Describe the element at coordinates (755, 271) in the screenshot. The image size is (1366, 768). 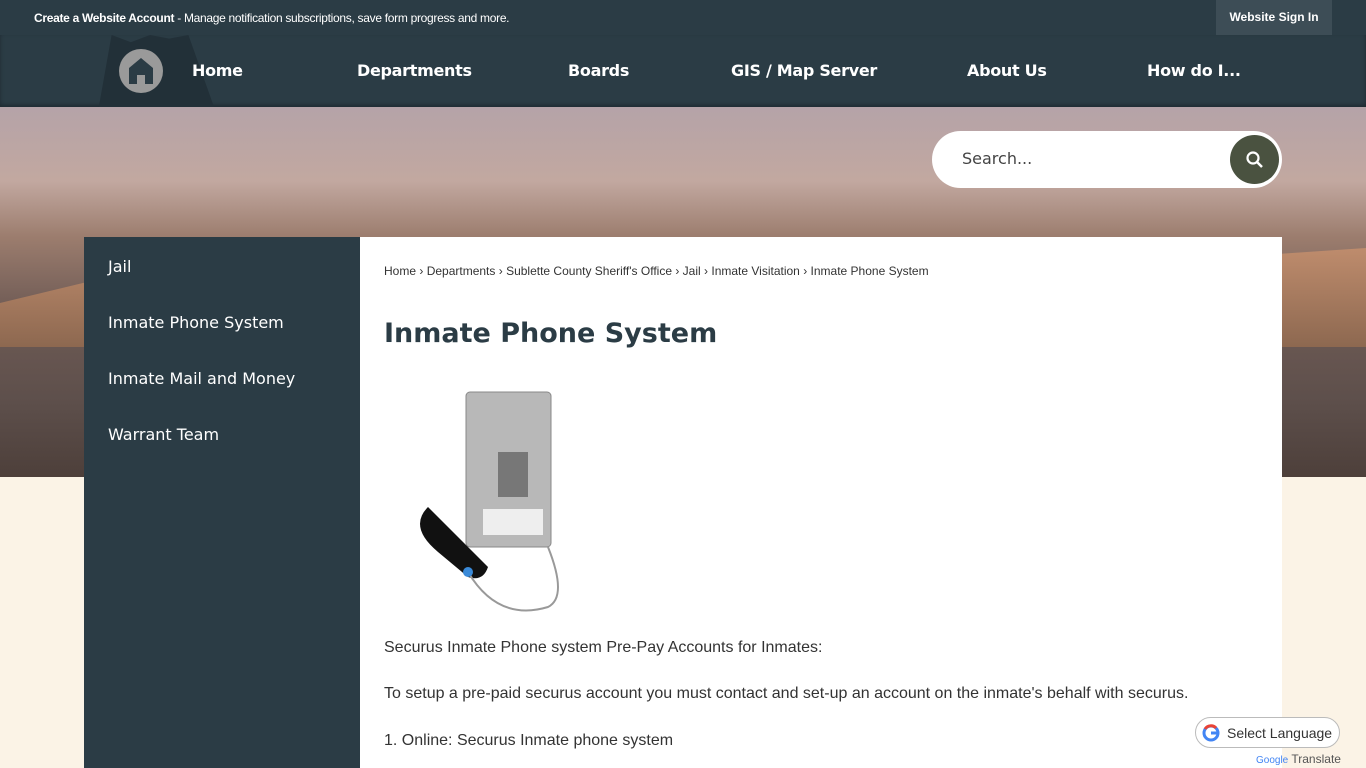
I see `crumb-visitation: Inmate Visitation` at that location.